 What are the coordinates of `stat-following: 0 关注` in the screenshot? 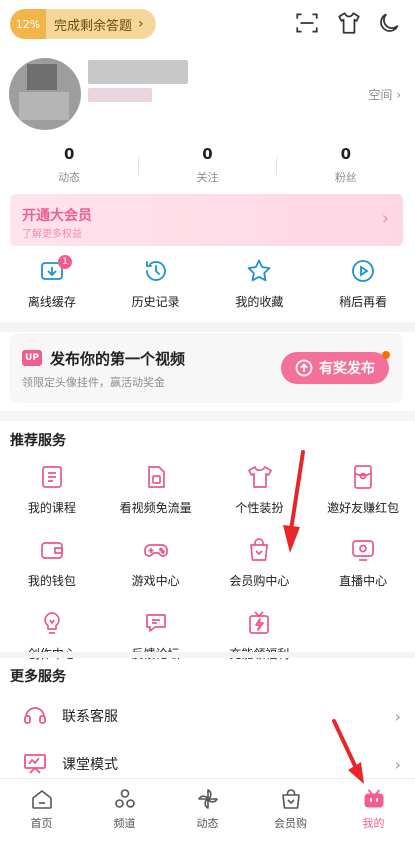 It's located at (207, 166).